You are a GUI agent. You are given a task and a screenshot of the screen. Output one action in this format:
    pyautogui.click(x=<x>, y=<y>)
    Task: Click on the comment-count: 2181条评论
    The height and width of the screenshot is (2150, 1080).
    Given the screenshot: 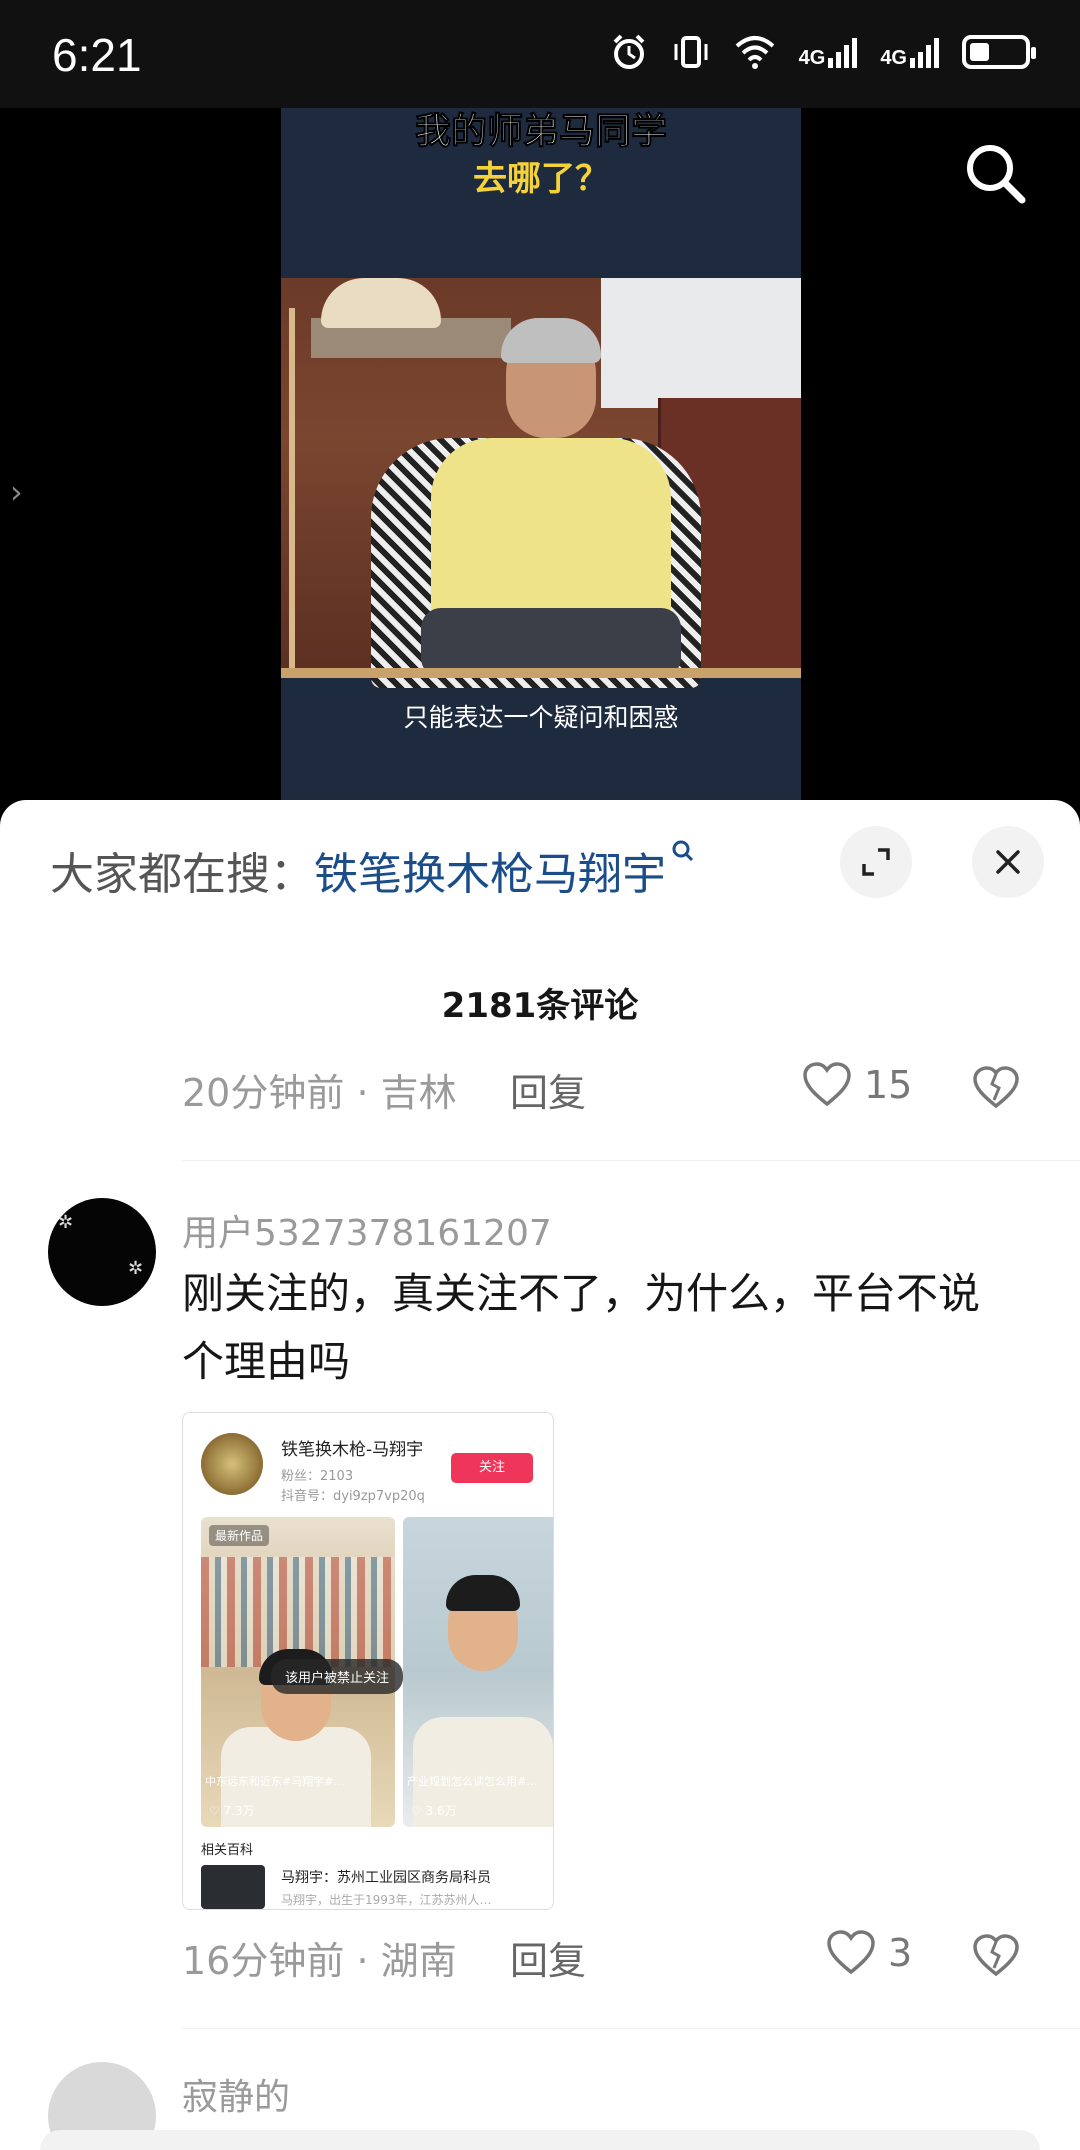 What is the action you would take?
    pyautogui.click(x=540, y=1006)
    